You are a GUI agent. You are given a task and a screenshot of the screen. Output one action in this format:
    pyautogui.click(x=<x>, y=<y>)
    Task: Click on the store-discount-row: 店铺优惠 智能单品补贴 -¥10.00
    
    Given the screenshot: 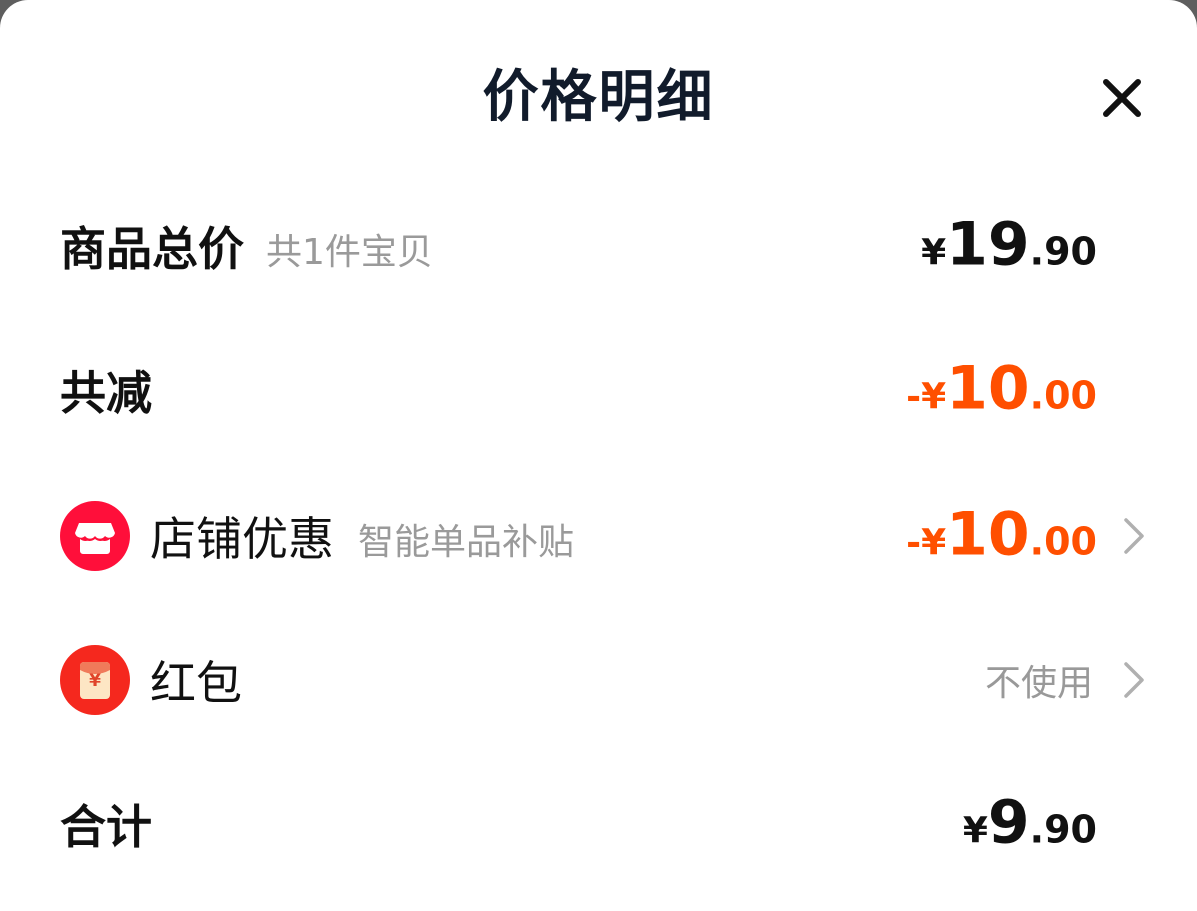 What is the action you would take?
    pyautogui.click(x=598, y=536)
    